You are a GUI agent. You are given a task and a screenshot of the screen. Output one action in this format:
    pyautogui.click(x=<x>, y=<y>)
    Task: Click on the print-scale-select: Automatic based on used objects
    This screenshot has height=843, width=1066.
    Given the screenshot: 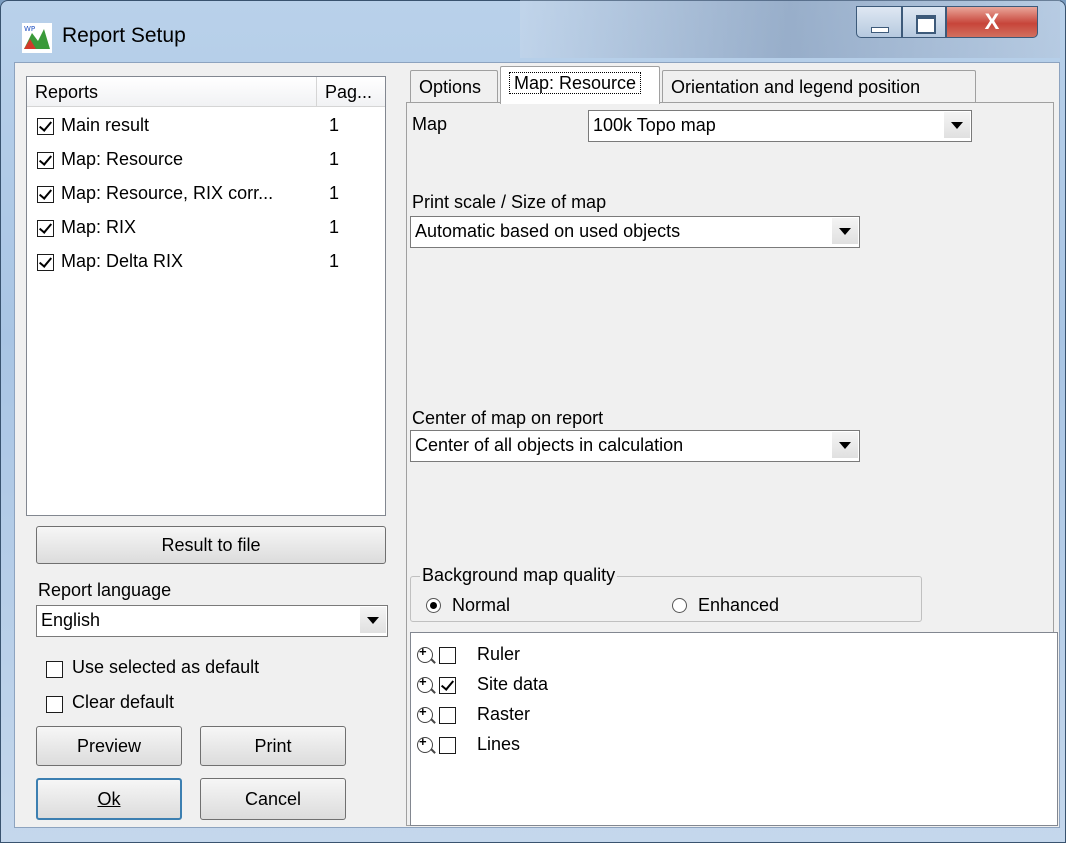 What is the action you would take?
    pyautogui.click(x=635, y=232)
    